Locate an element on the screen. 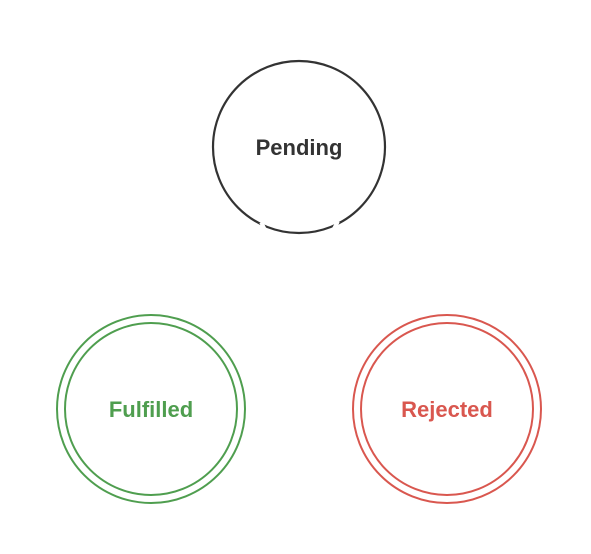 Image resolution: width=591 pixels, height=554 pixels. state-pending: Pending is located at coordinates (299, 147).